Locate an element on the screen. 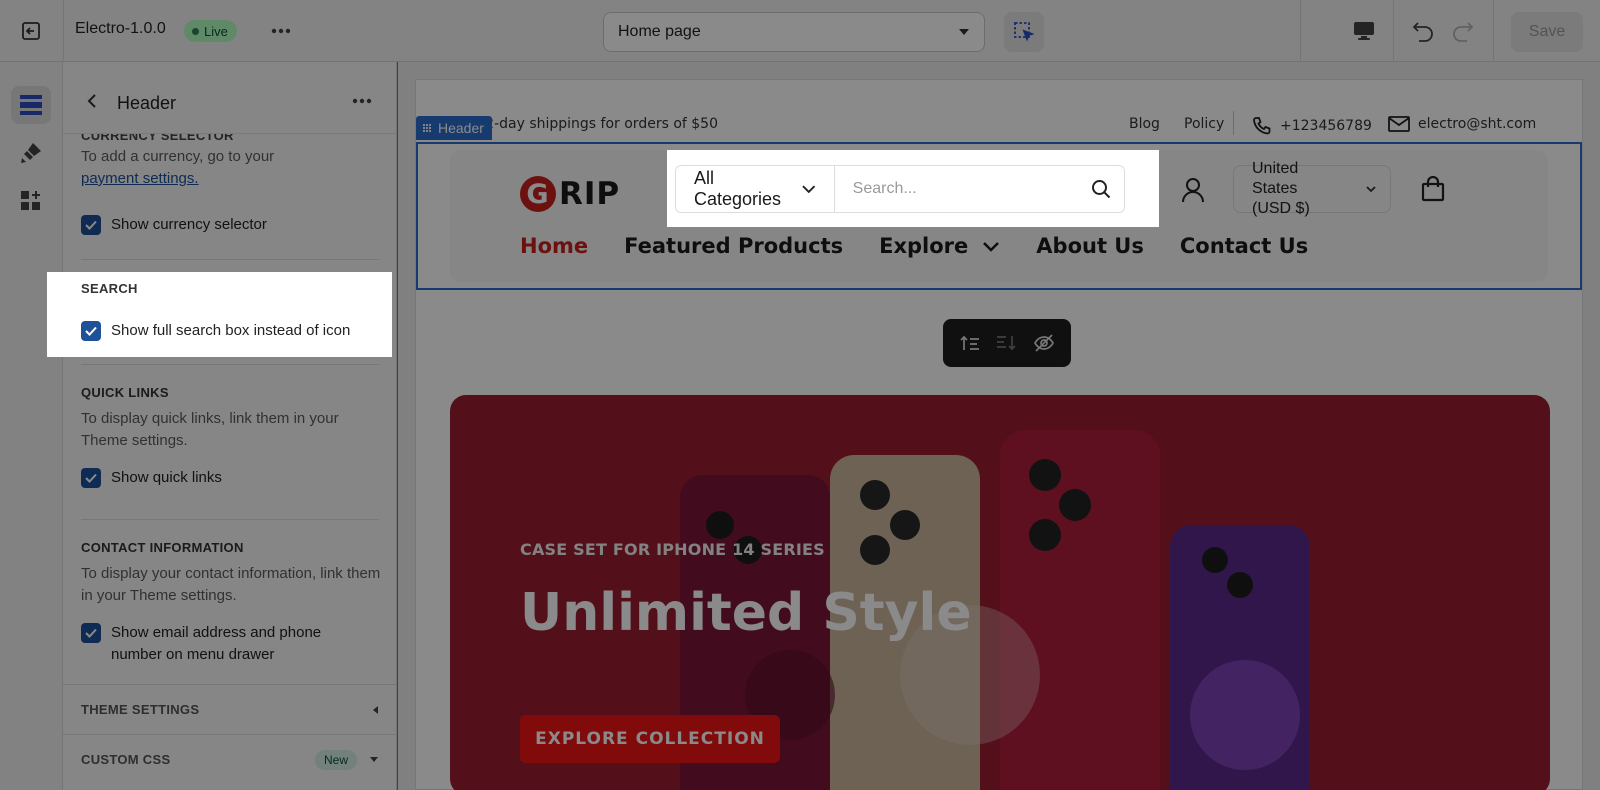 Image resolution: width=1600 pixels, height=790 pixels. search-checkbox-label-highlight: Show full search box instead of icon is located at coordinates (231, 330).